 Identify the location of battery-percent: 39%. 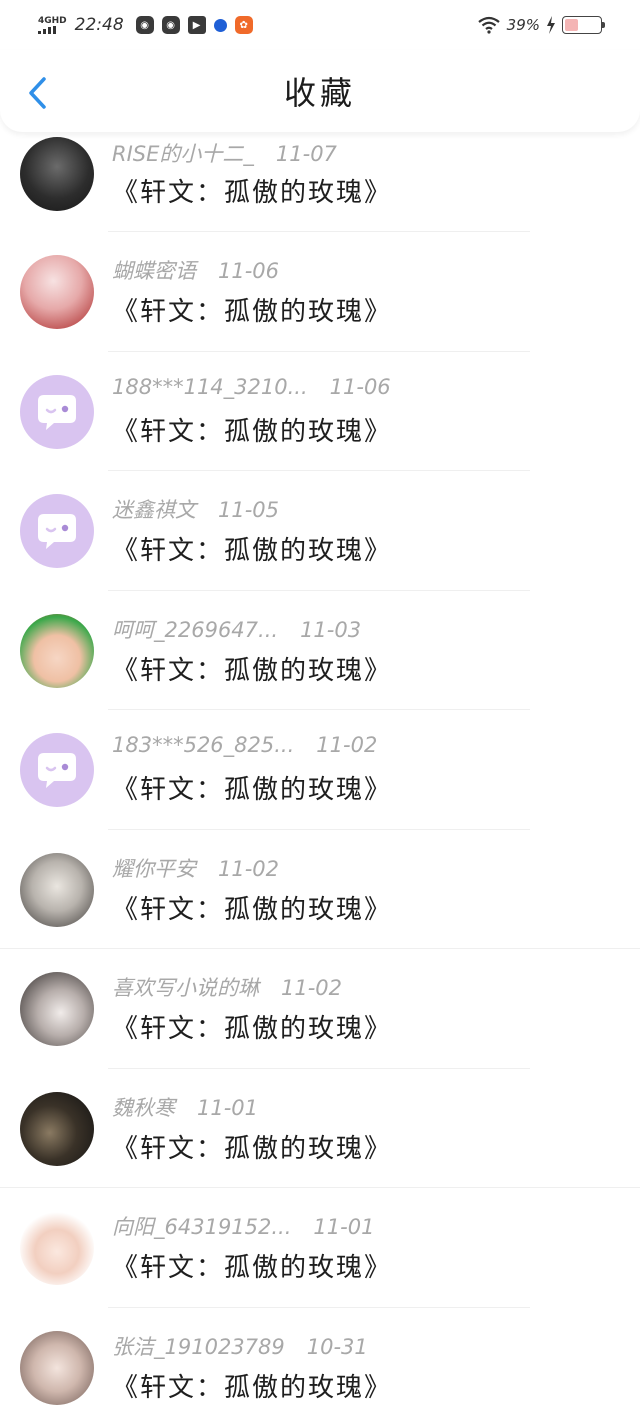
(523, 25).